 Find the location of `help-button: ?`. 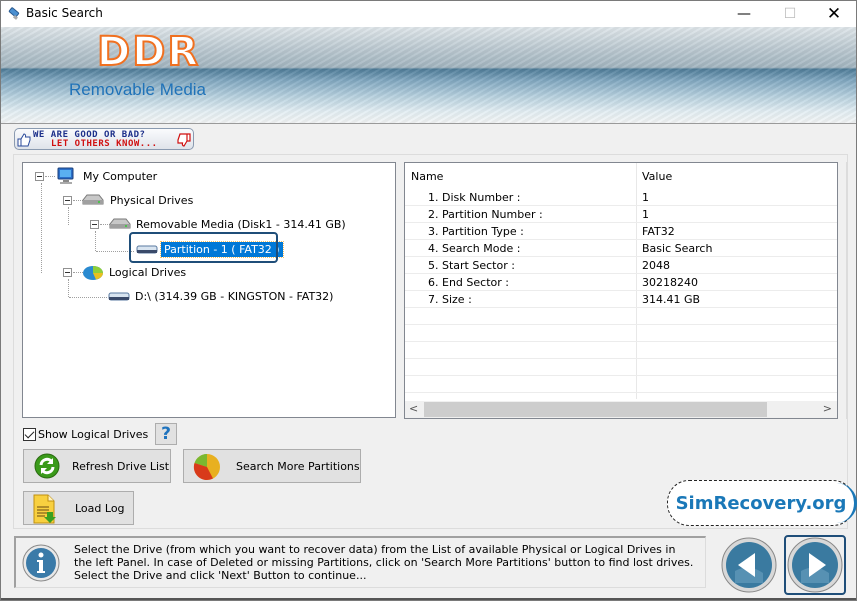

help-button: ? is located at coordinates (166, 434).